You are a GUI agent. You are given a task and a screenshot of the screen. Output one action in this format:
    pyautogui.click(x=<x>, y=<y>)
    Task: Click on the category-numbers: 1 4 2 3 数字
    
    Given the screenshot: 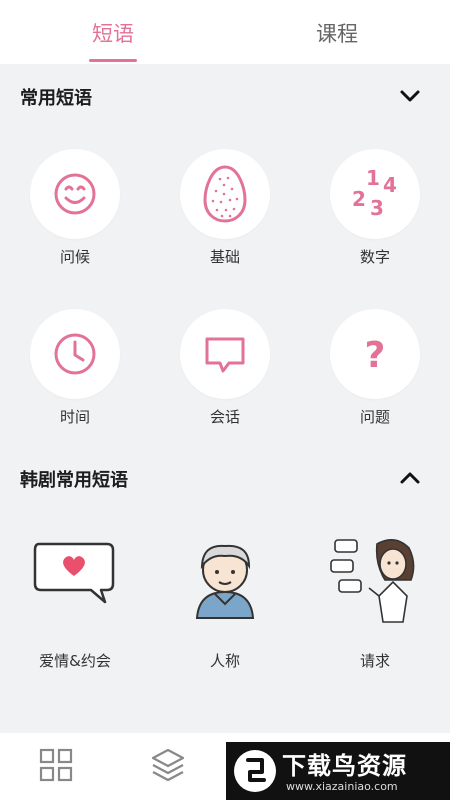 What is the action you would take?
    pyautogui.click(x=375, y=214)
    